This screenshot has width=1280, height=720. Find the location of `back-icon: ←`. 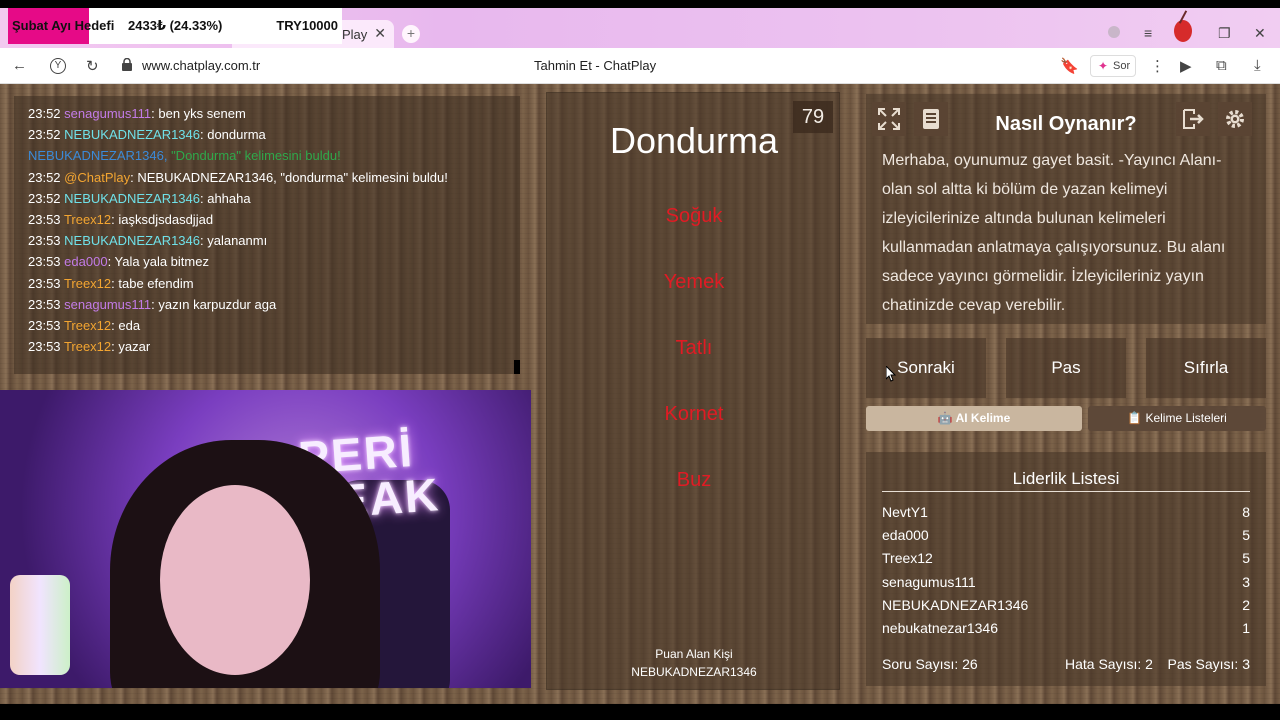

back-icon: ← is located at coordinates (19, 65).